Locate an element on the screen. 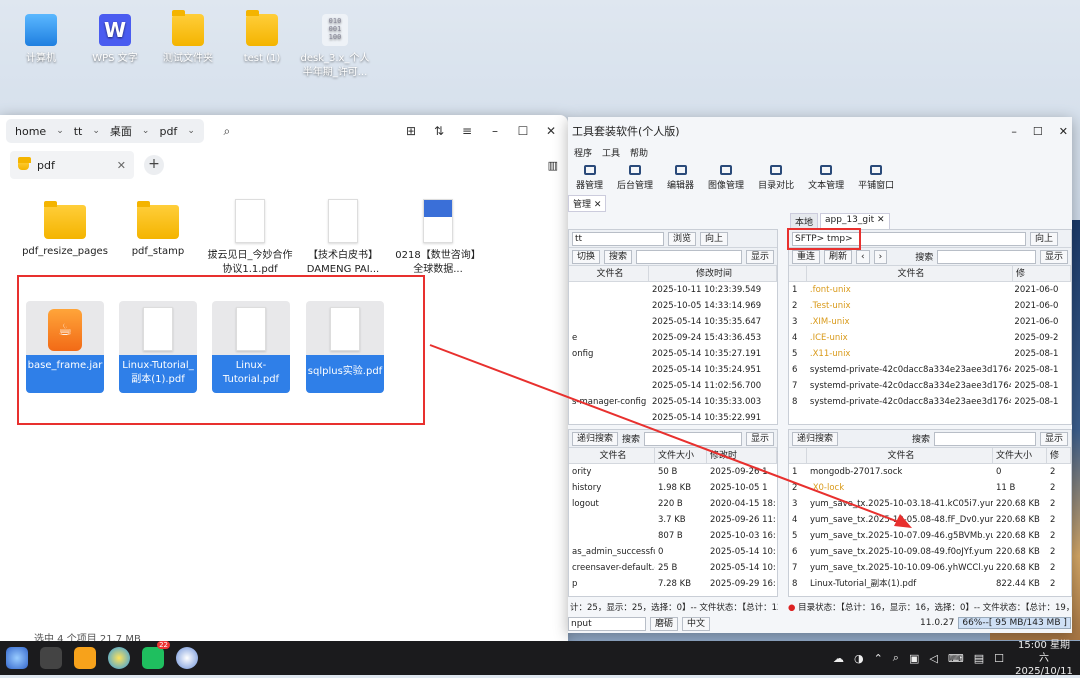 The height and width of the screenshot is (678, 1080). notification-icon: ☐ is located at coordinates (999, 658).